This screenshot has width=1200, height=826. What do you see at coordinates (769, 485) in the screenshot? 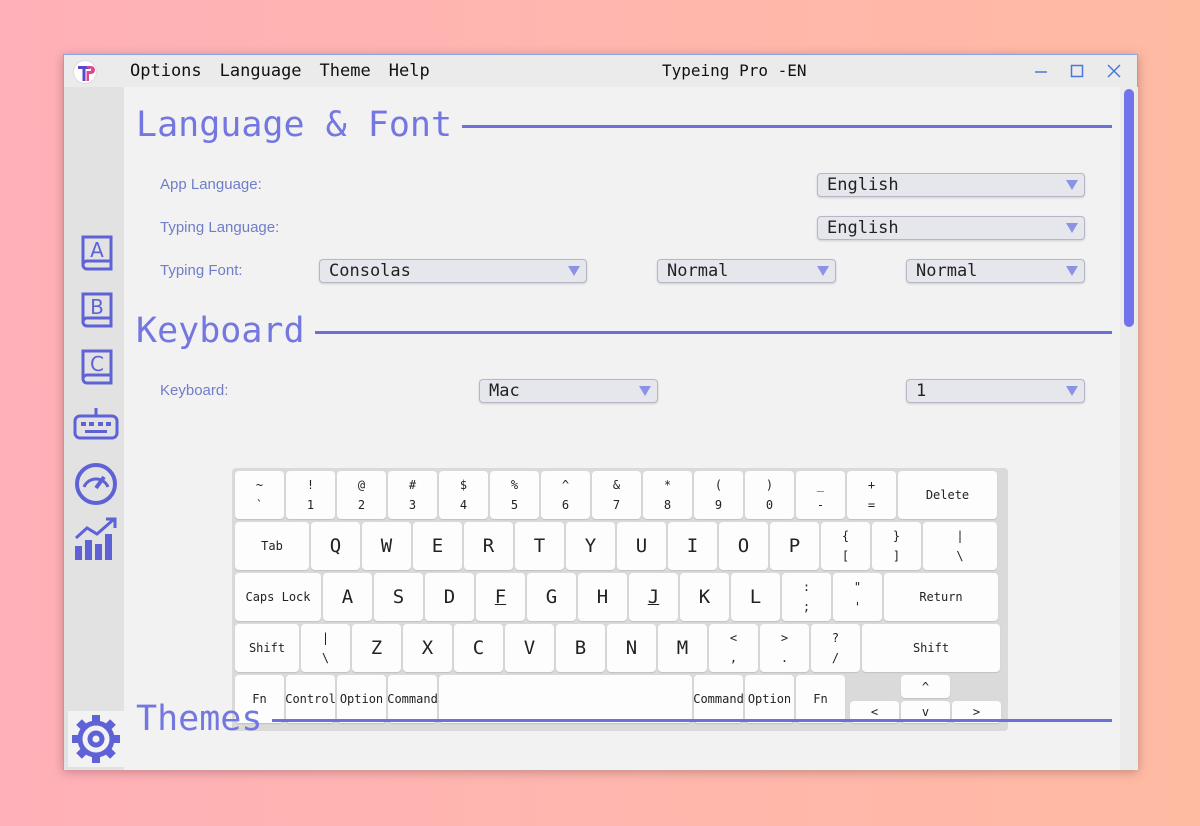
I see `key-shift-label: )` at bounding box center [769, 485].